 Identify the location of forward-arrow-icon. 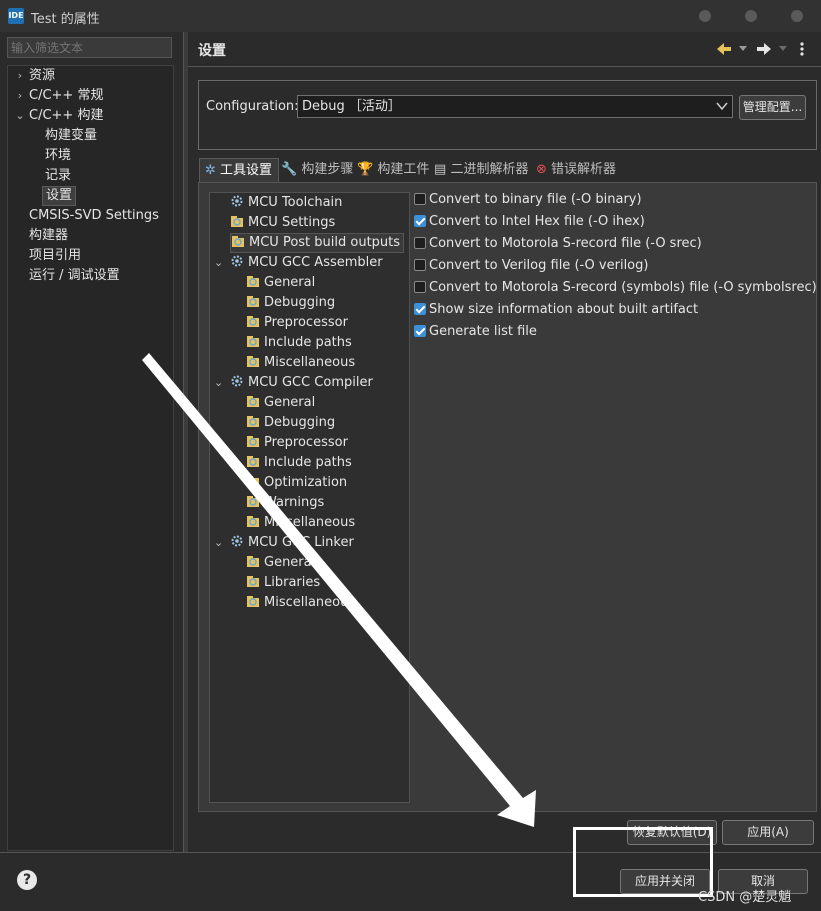
(764, 49).